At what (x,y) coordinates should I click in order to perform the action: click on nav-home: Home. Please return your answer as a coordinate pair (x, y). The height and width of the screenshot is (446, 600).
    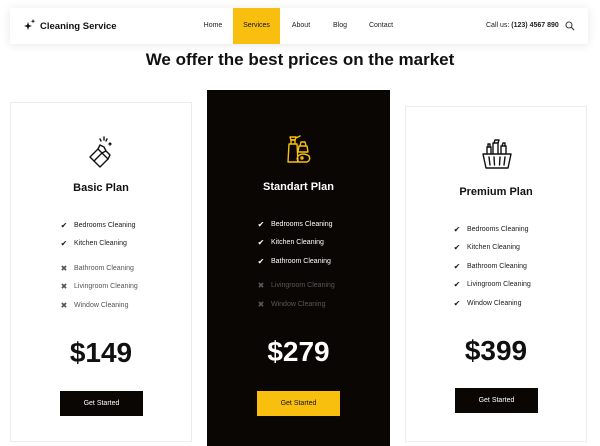
    Looking at the image, I should click on (213, 26).